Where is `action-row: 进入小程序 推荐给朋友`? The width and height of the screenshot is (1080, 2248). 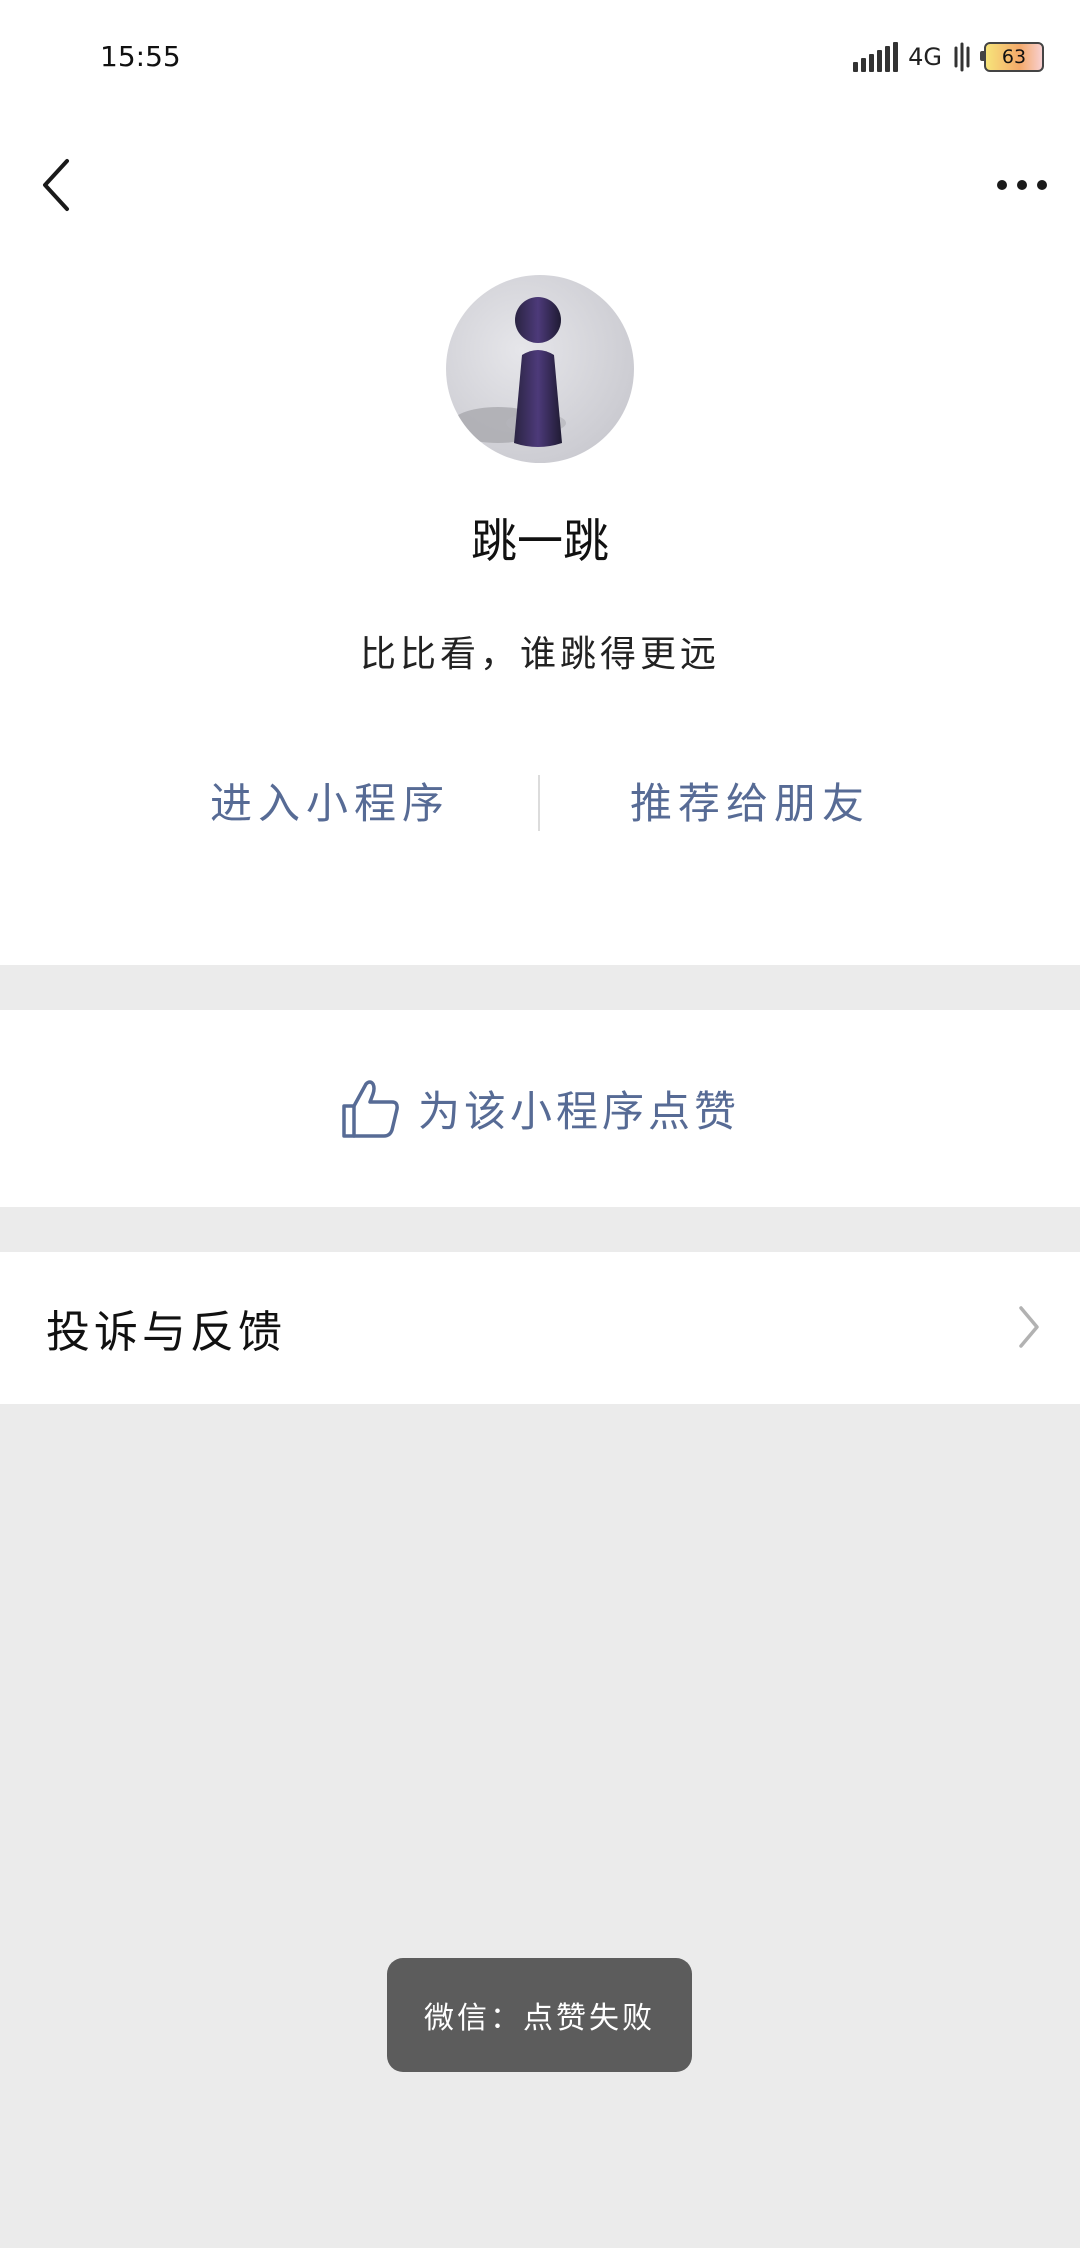
action-row: 进入小程序 推荐给朋友 is located at coordinates (540, 800).